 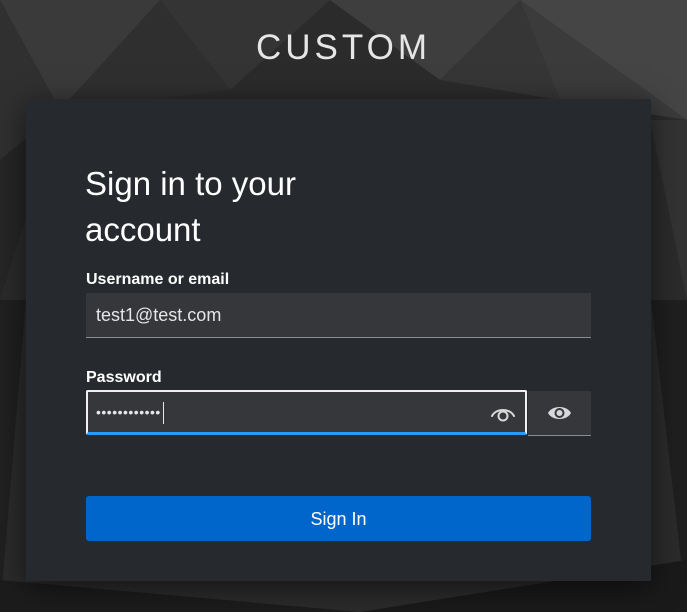 I want to click on password-masked-value: ••••••••••••, so click(x=130, y=413).